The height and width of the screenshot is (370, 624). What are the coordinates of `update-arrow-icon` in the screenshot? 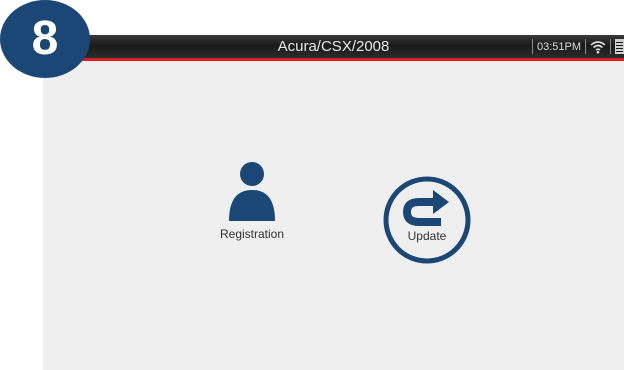 It's located at (427, 220).